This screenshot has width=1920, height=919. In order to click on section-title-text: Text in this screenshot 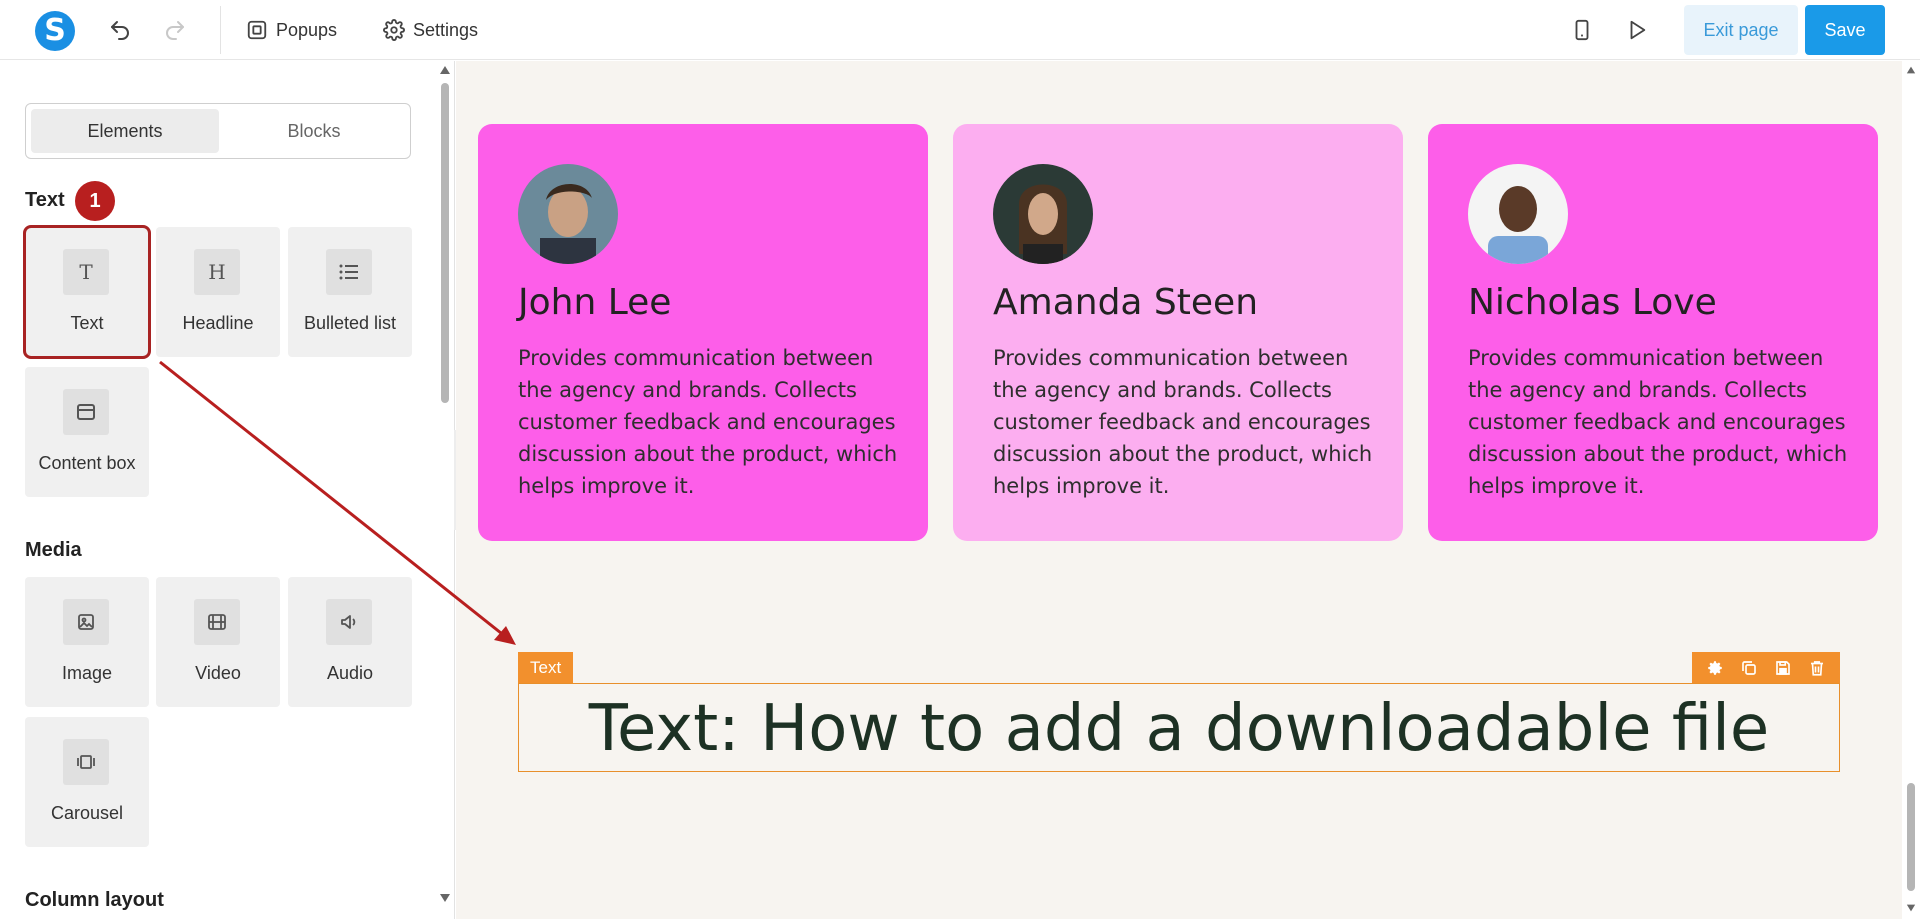, I will do `click(45, 200)`.